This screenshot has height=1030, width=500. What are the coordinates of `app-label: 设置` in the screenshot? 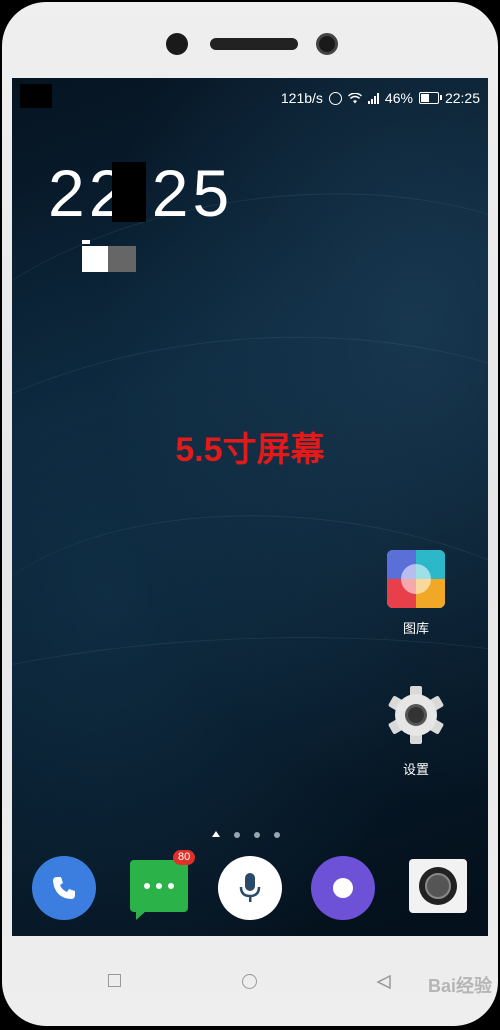 It's located at (415, 769).